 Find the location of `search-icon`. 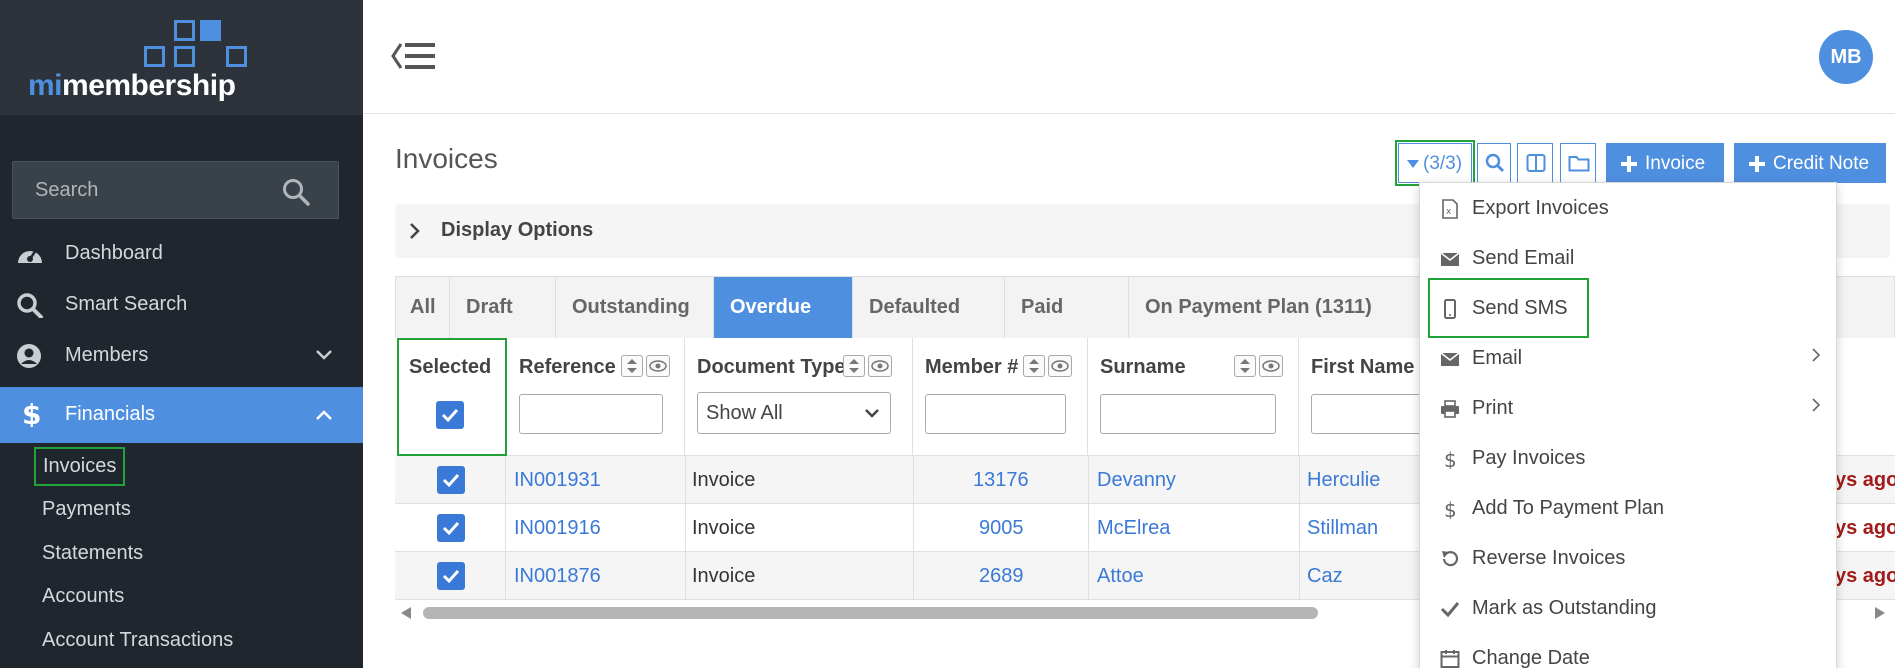

search-icon is located at coordinates (296, 192).